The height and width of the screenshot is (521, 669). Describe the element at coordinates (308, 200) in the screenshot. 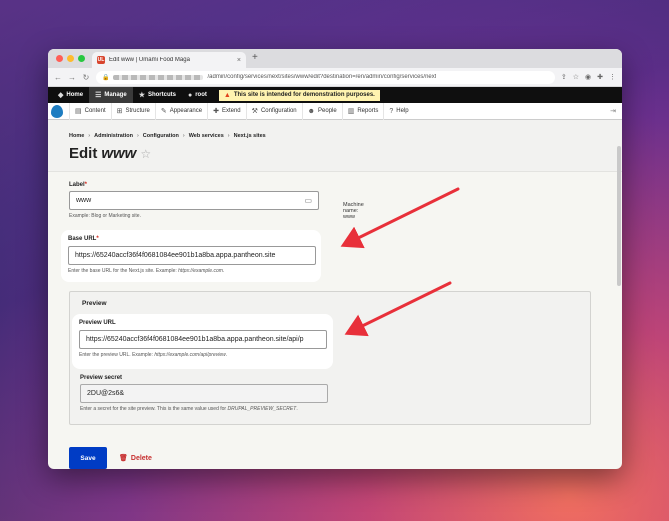

I see `autofill-card-icon: ▭` at that location.